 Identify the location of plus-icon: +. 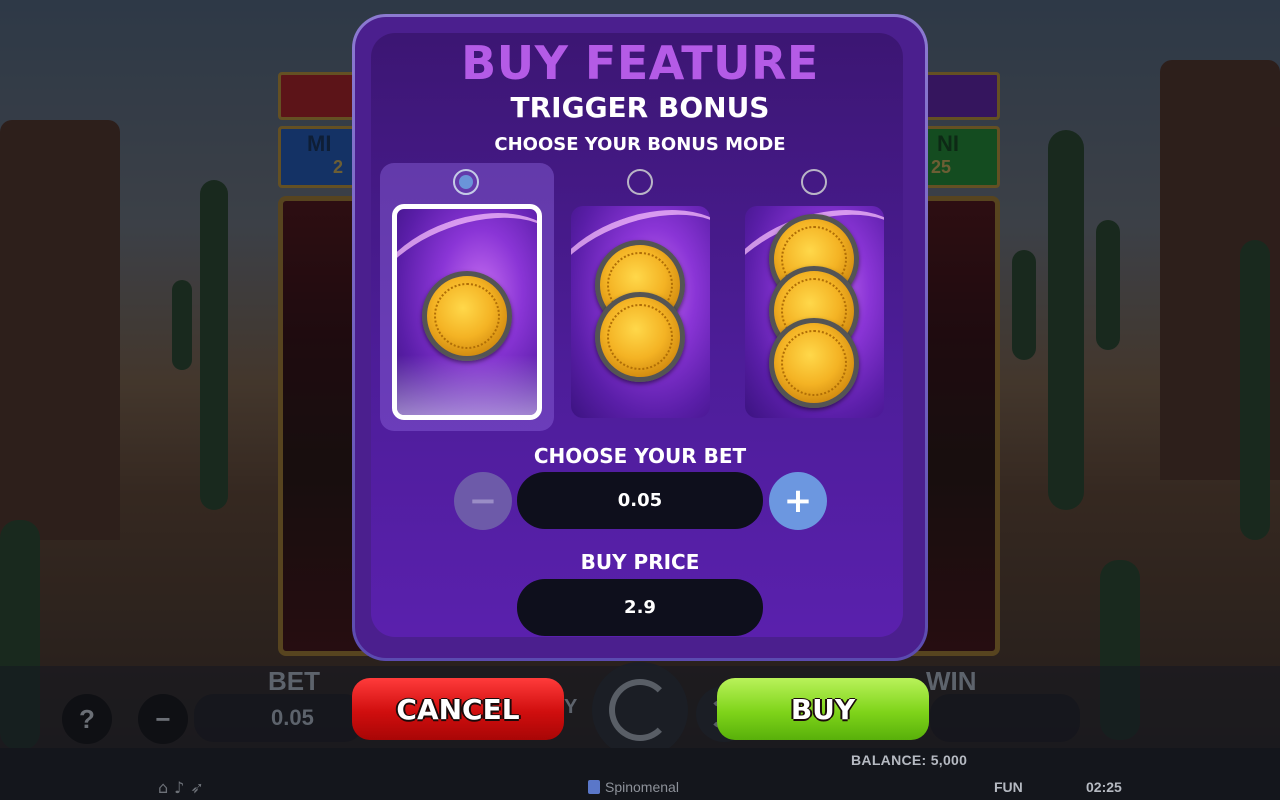
(798, 501).